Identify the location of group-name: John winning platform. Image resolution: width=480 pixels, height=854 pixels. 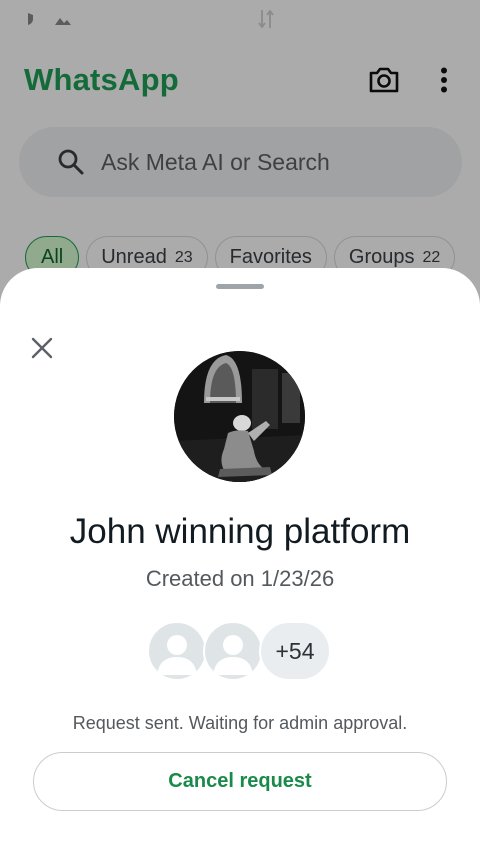
(240, 531).